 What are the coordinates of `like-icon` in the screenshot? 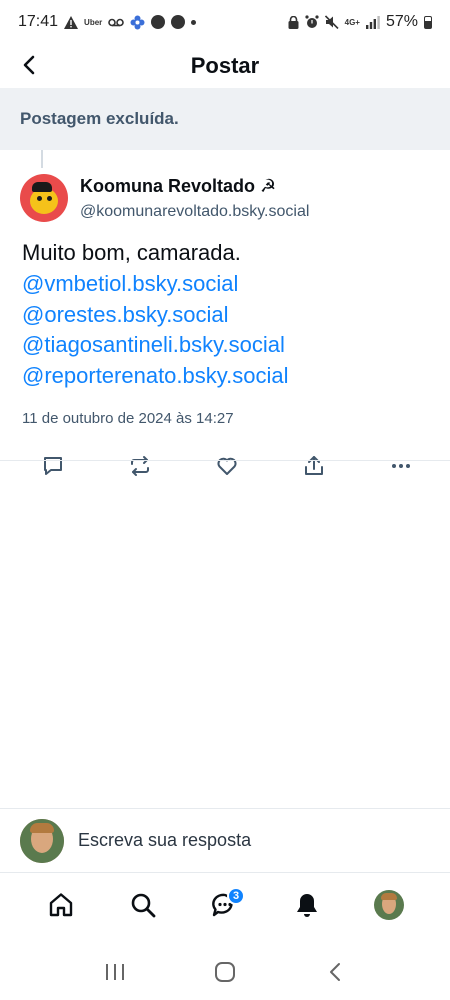 It's located at (227, 466).